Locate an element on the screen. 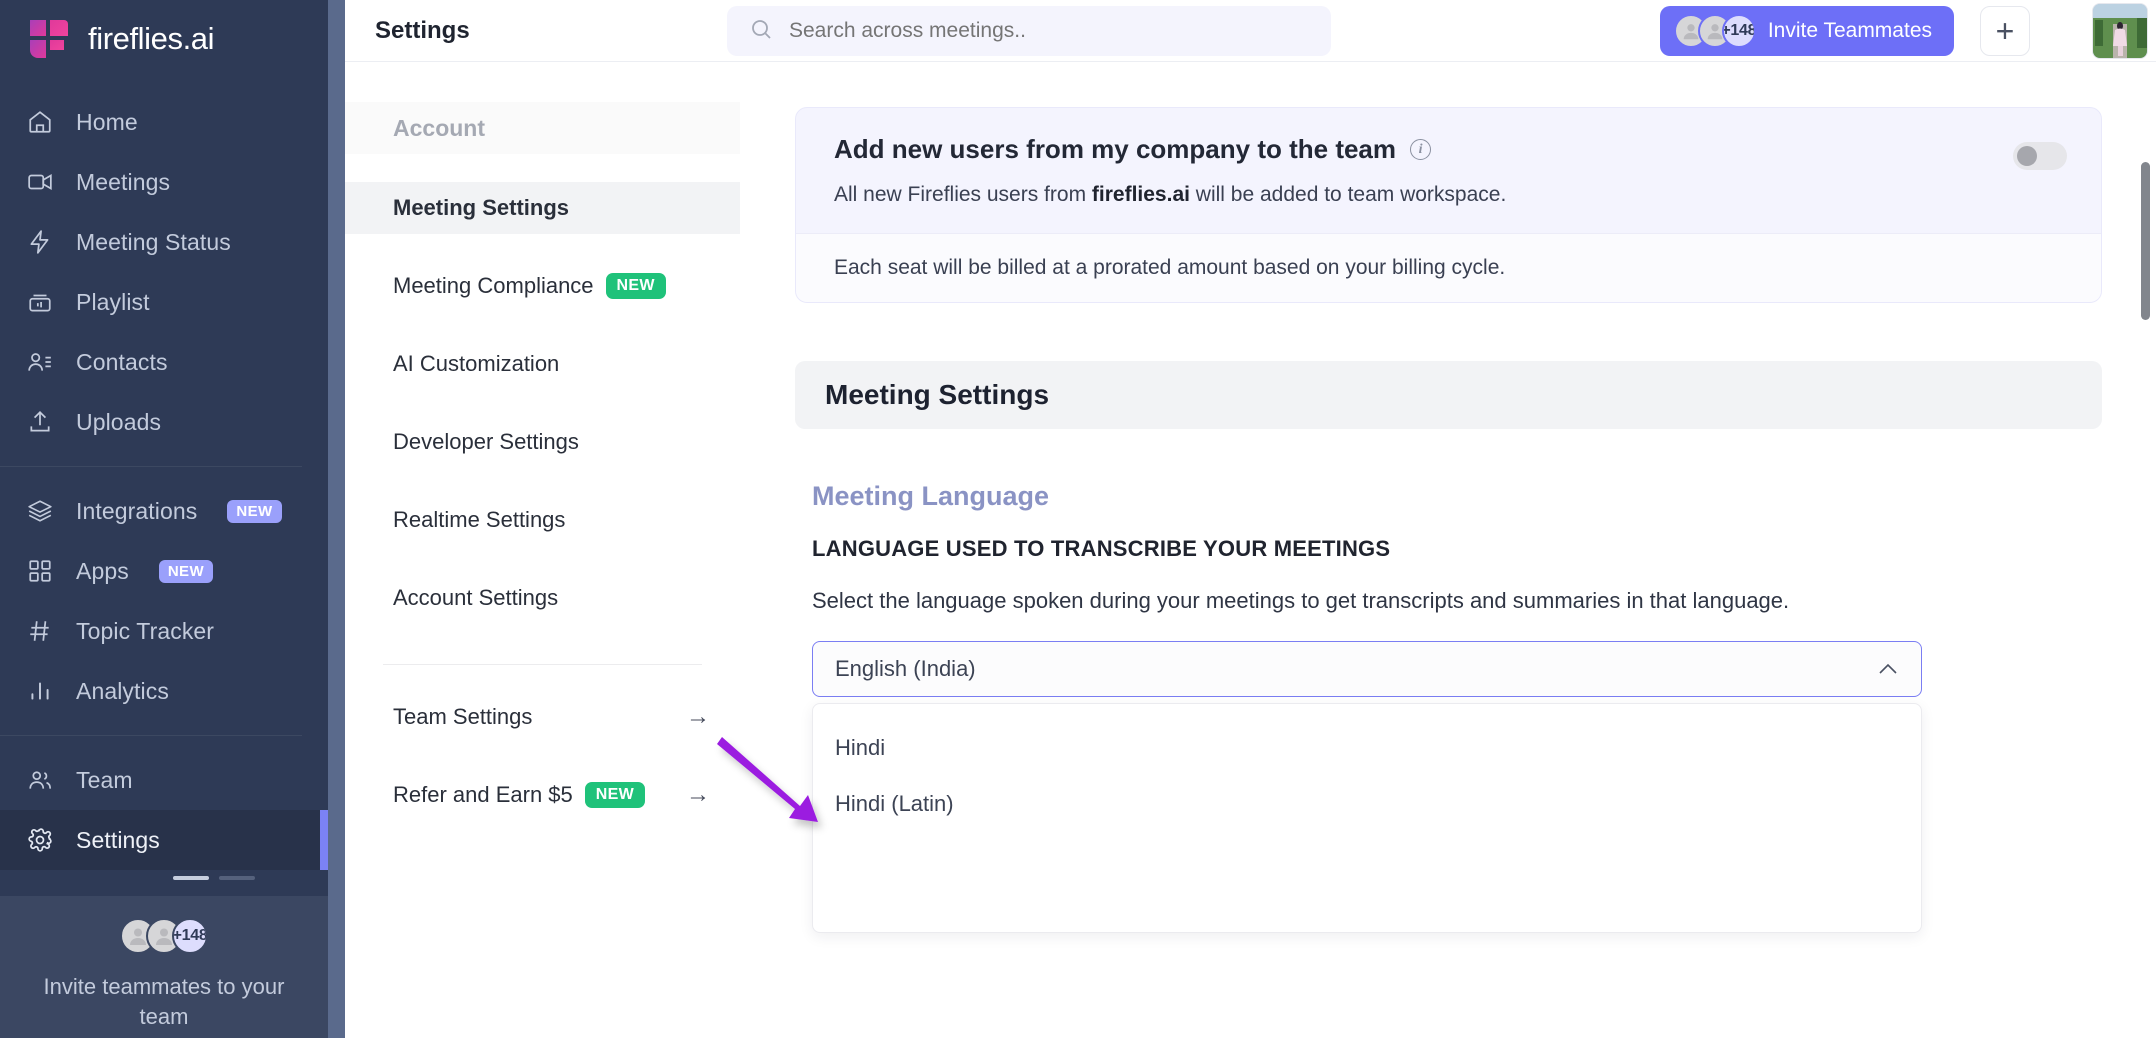 The height and width of the screenshot is (1038, 2156). sidebar-item-home: Home is located at coordinates (164, 122).